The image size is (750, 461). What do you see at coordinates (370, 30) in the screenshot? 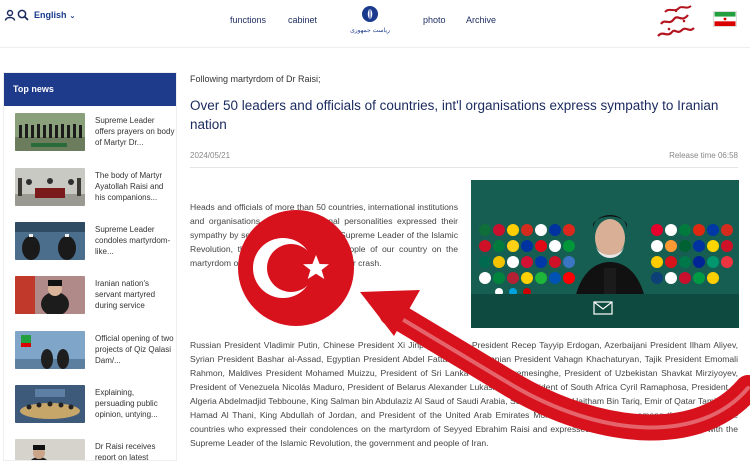
I see `logo-caption: ریاست جمهوری` at bounding box center [370, 30].